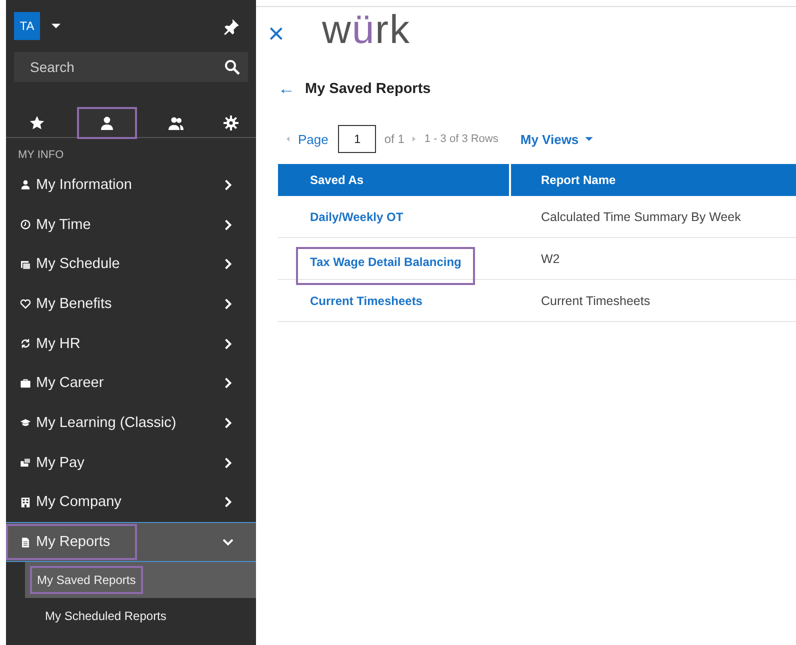 This screenshot has height=645, width=796. I want to click on column-header: Saved As, so click(394, 180).